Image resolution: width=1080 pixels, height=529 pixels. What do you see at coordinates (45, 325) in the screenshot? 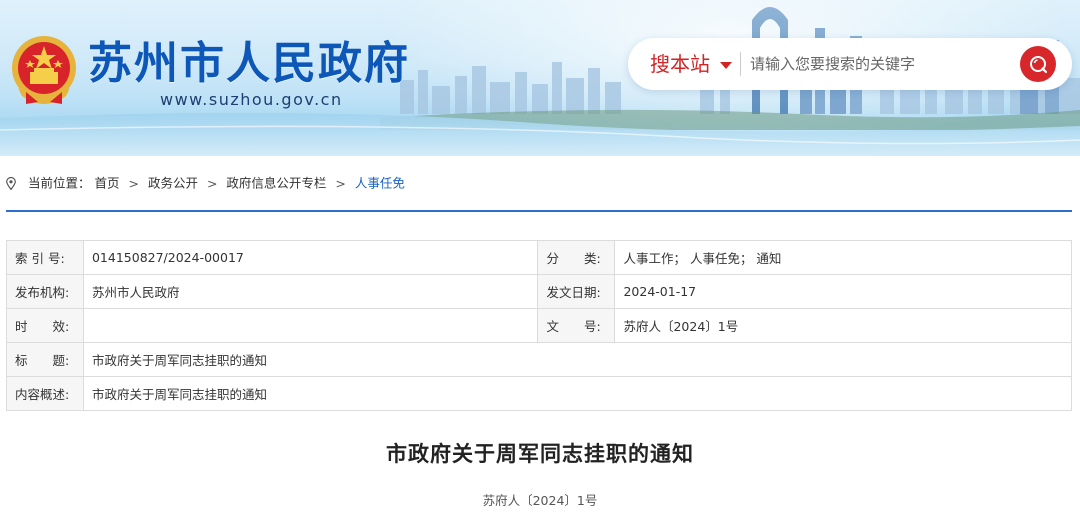
I see `validity-label: 时 效:` at bounding box center [45, 325].